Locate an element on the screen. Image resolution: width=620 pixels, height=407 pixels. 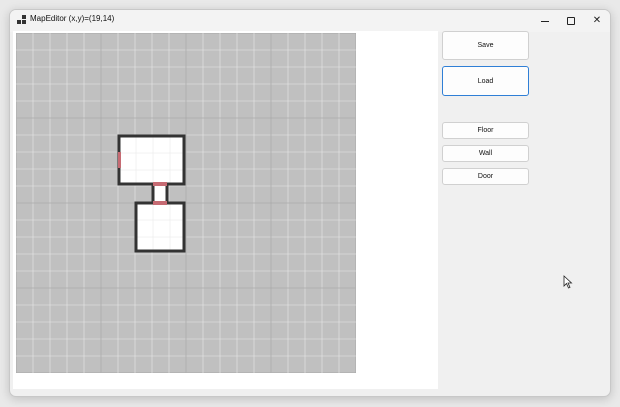
close-button: ✕ is located at coordinates (597, 21).